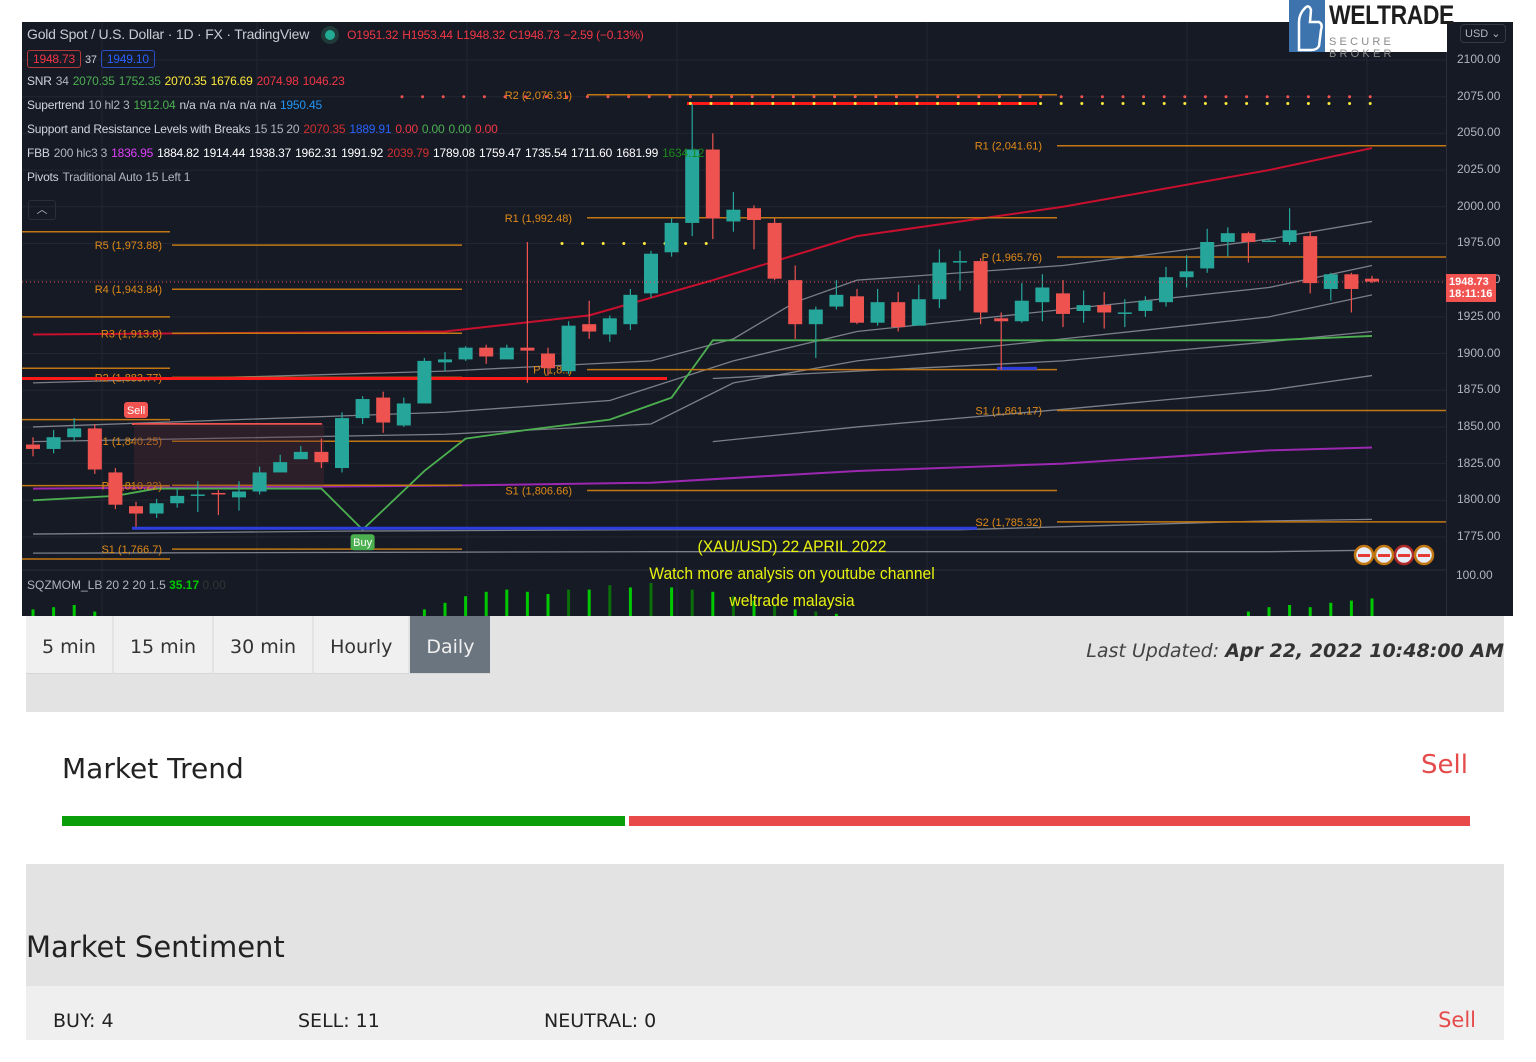 The height and width of the screenshot is (1062, 1536). I want to click on sell-price-button: 1948.73, so click(54, 59).